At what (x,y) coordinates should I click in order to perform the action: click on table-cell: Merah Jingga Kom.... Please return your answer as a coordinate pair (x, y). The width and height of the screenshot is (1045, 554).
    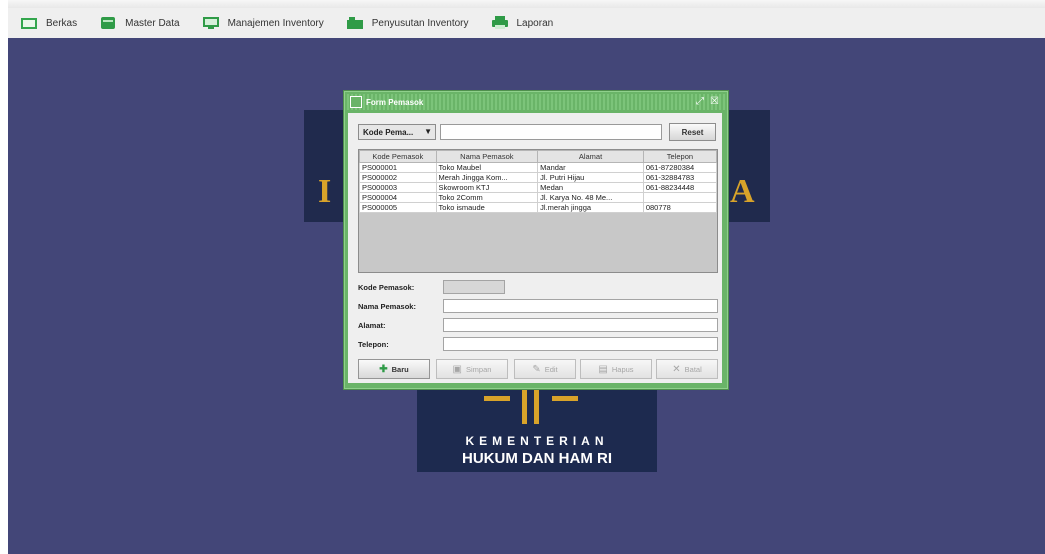
    Looking at the image, I should click on (487, 177).